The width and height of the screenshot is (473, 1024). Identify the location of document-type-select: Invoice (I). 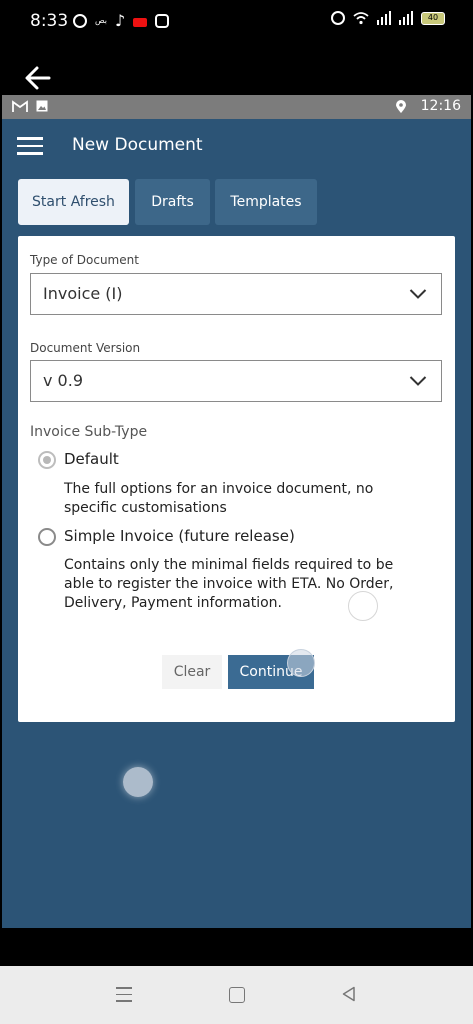
(236, 294).